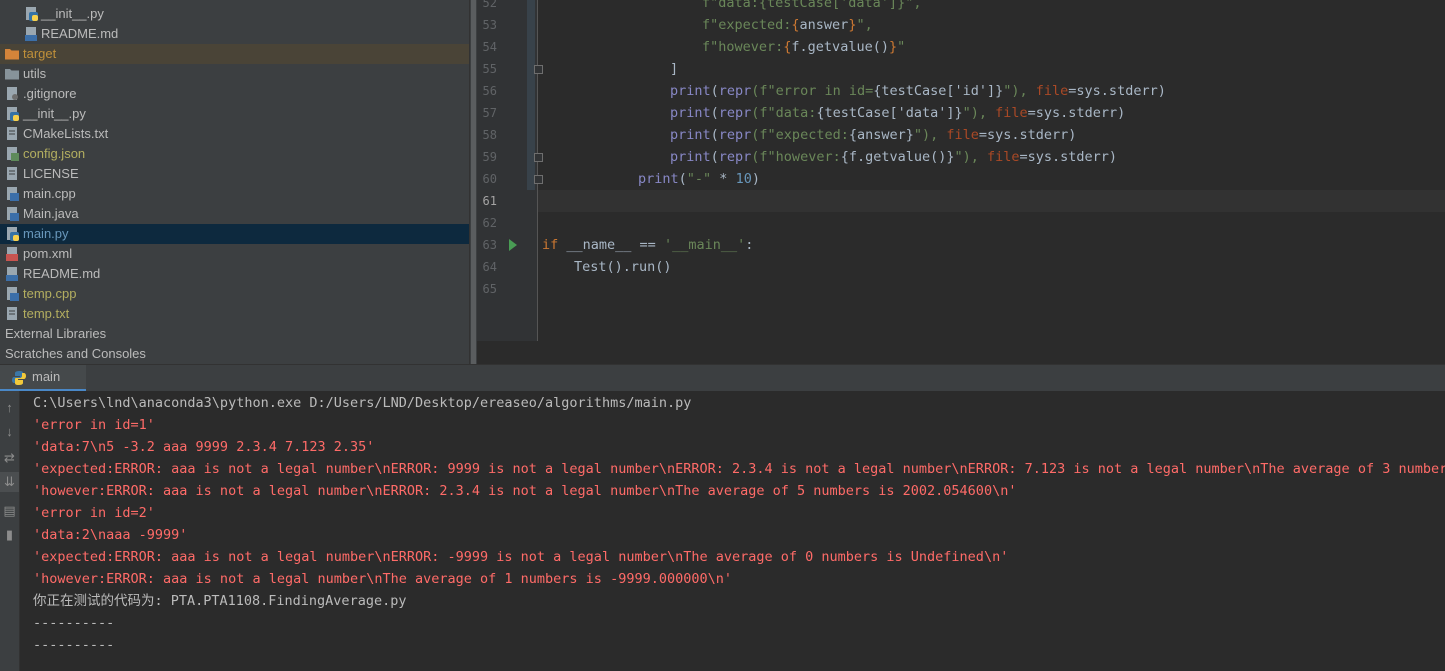  I want to click on tree-item-label: LICENSE, so click(51, 173).